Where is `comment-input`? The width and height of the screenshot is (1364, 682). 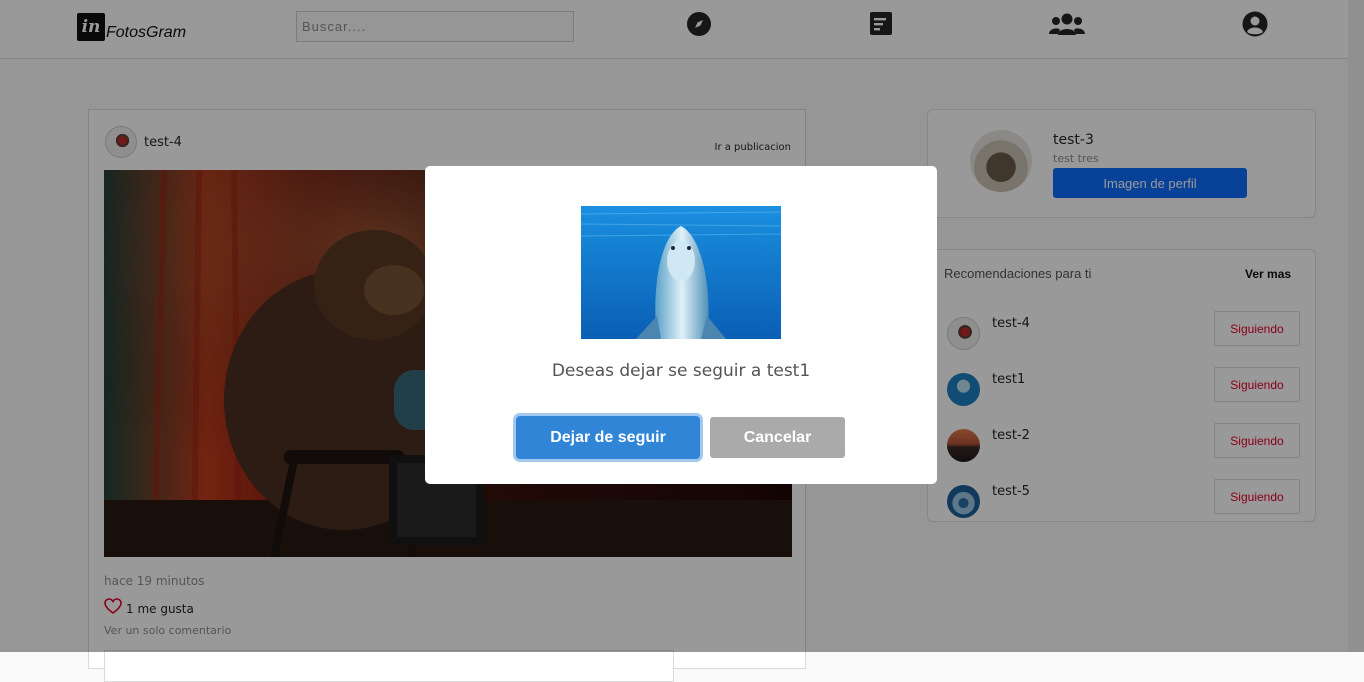
comment-input is located at coordinates (389, 666).